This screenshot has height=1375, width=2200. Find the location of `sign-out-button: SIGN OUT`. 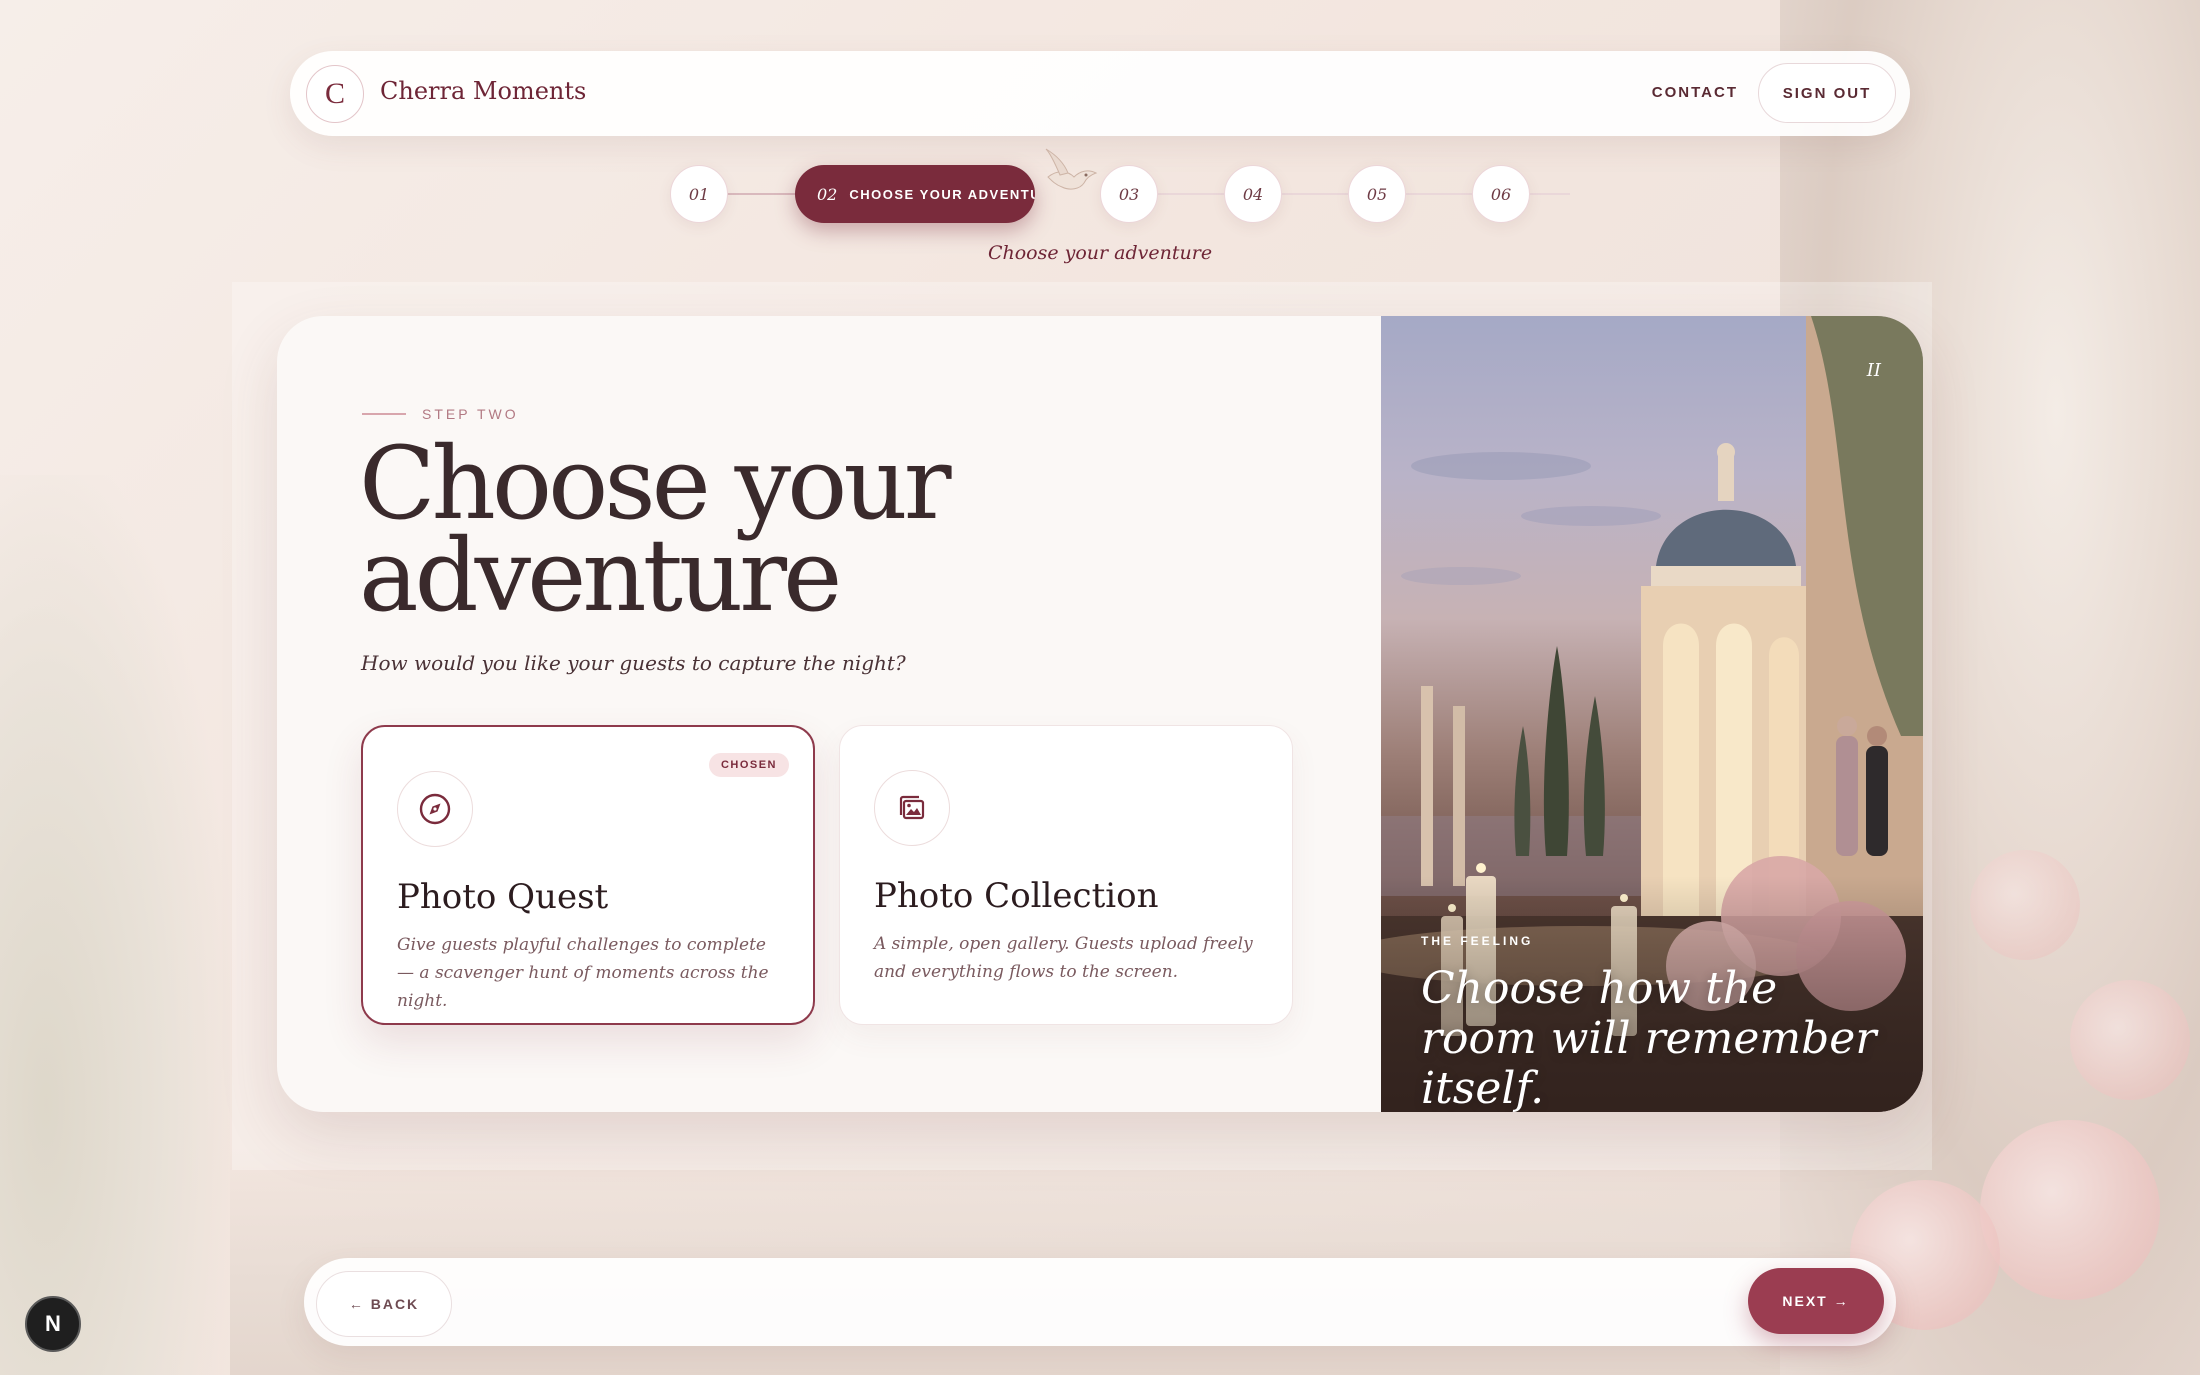

sign-out-button: SIGN OUT is located at coordinates (1827, 93).